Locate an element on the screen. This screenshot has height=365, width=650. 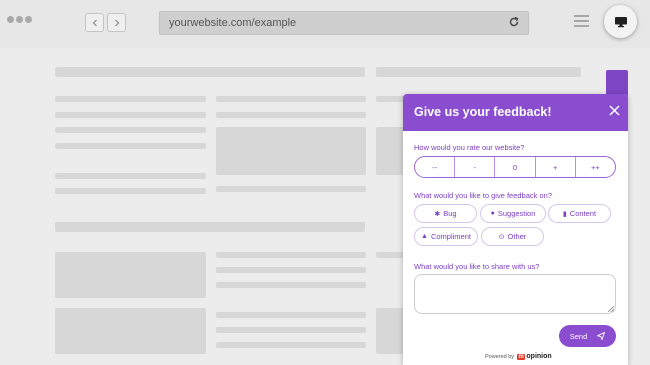
document-icon: ▮ is located at coordinates (564, 214).